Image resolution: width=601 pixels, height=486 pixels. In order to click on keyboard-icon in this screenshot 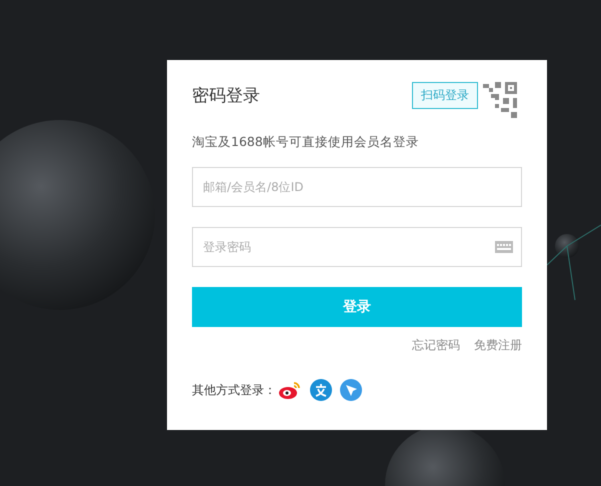, I will do `click(504, 247)`.